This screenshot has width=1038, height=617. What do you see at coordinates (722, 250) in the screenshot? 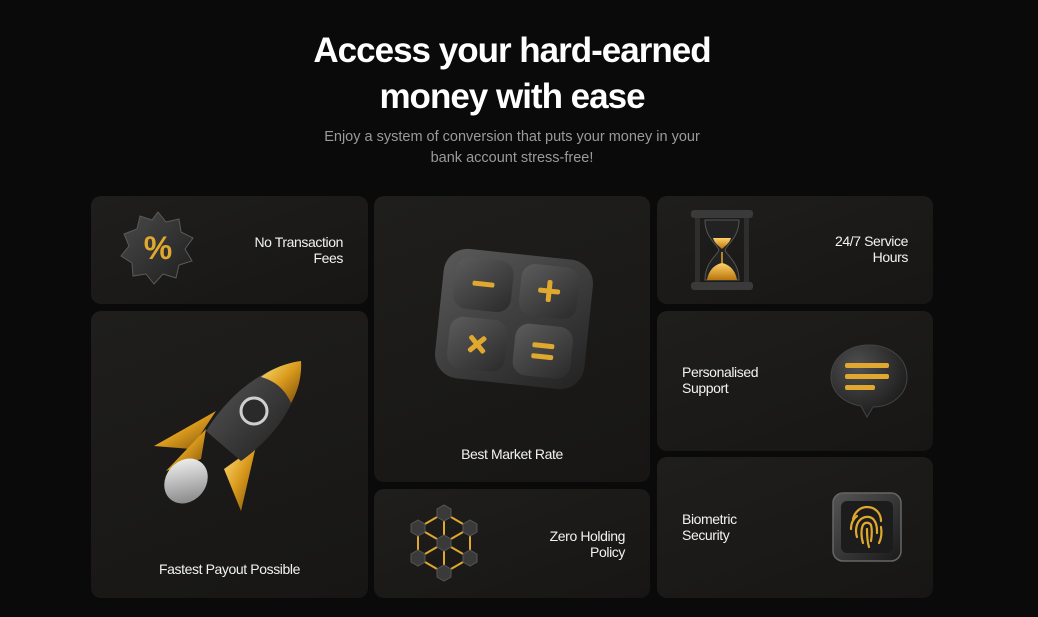
I see `hourglass-icon` at bounding box center [722, 250].